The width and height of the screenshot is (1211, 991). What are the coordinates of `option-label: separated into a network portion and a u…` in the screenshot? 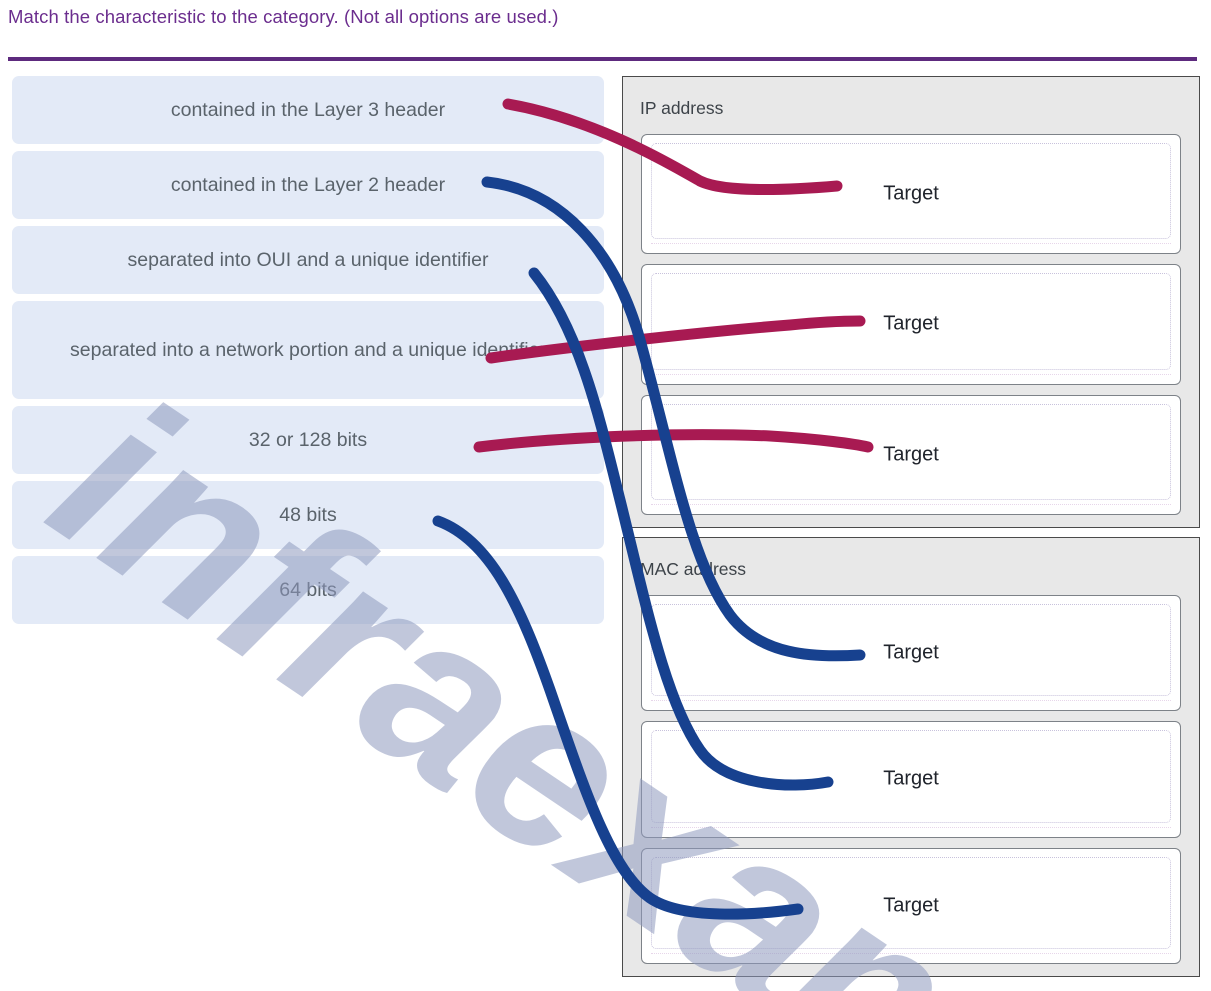 It's located at (308, 349).